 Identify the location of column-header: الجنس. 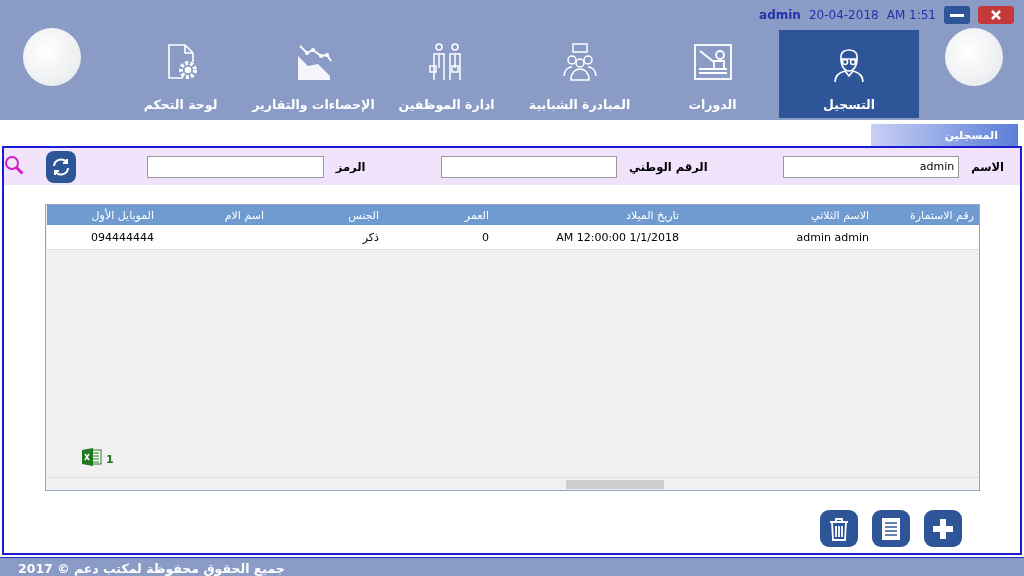
(326, 215).